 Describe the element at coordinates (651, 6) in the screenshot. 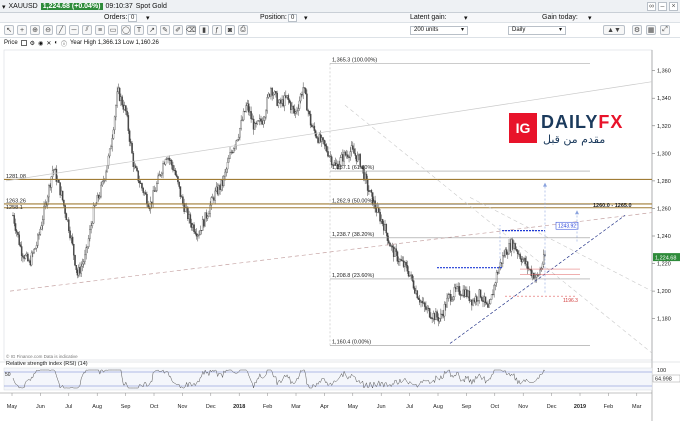

I see `link-icon: ∞` at that location.